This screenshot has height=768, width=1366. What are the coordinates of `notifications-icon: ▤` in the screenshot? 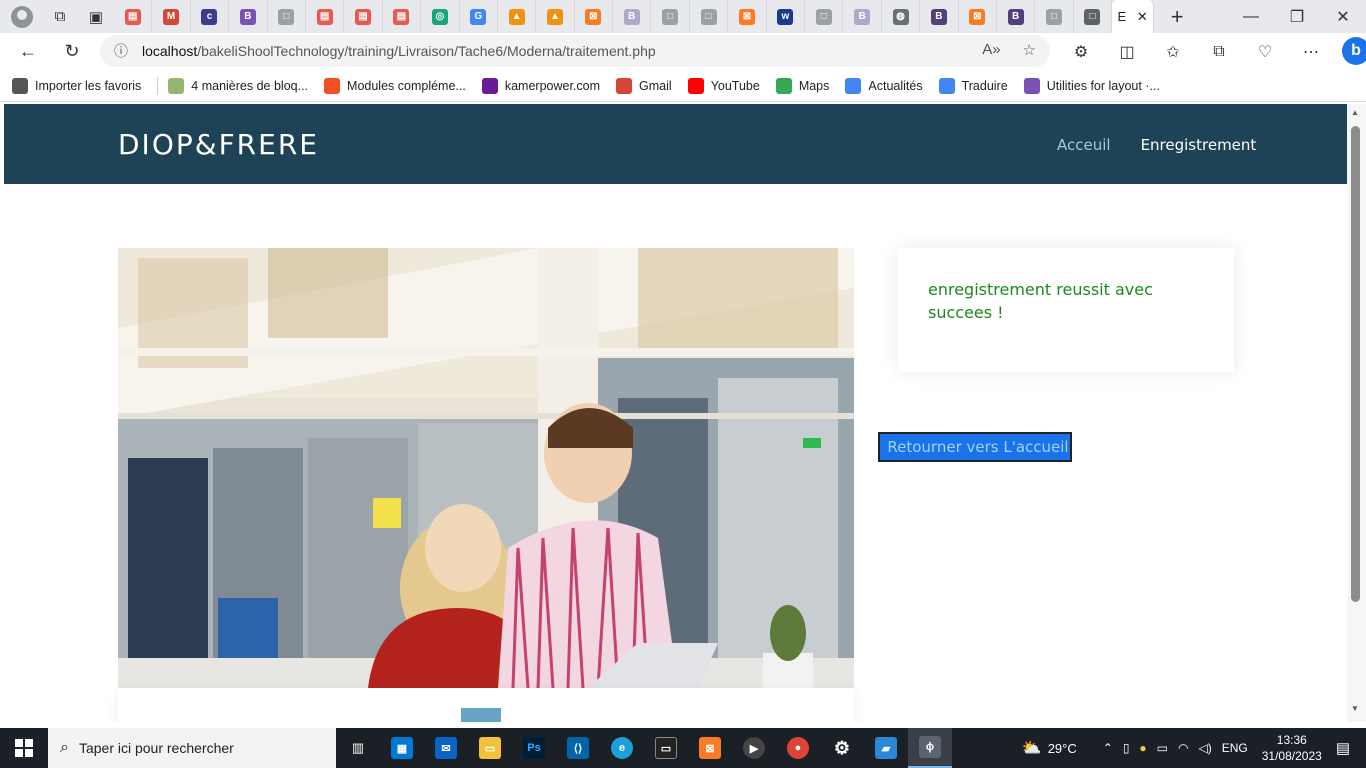 It's located at (1343, 748).